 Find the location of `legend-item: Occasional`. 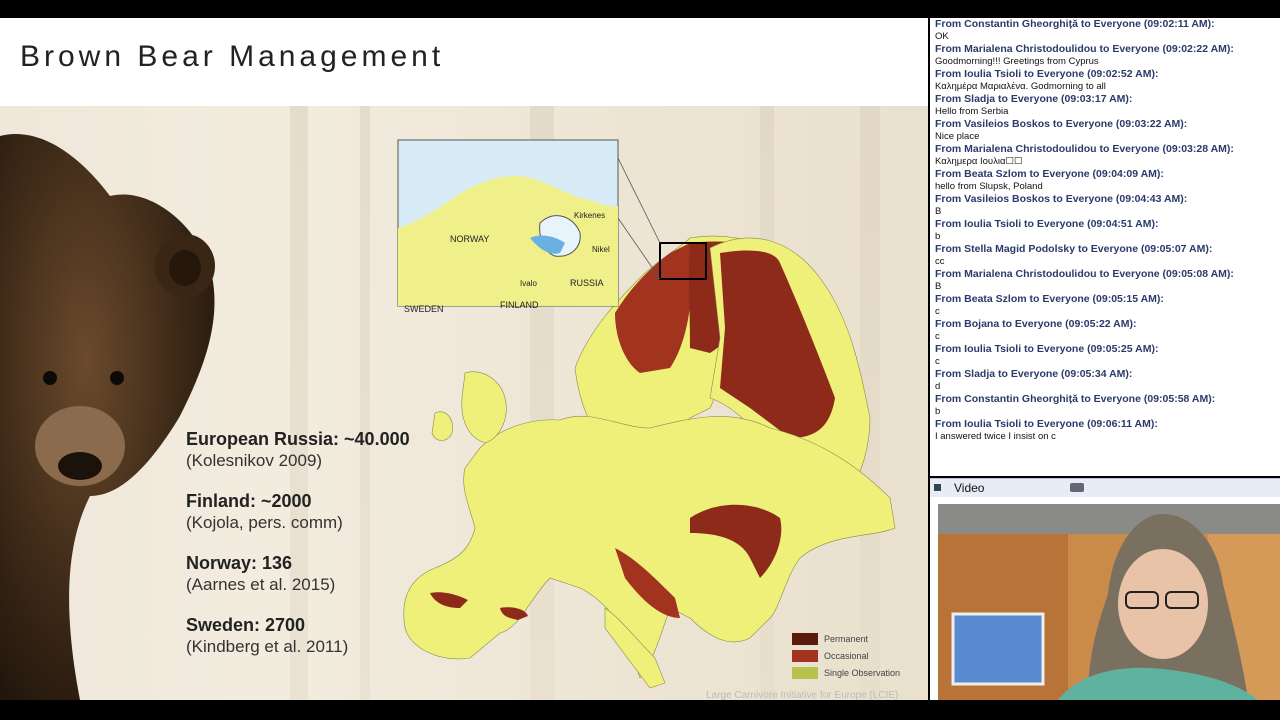

legend-item: Occasional is located at coordinates (846, 655).